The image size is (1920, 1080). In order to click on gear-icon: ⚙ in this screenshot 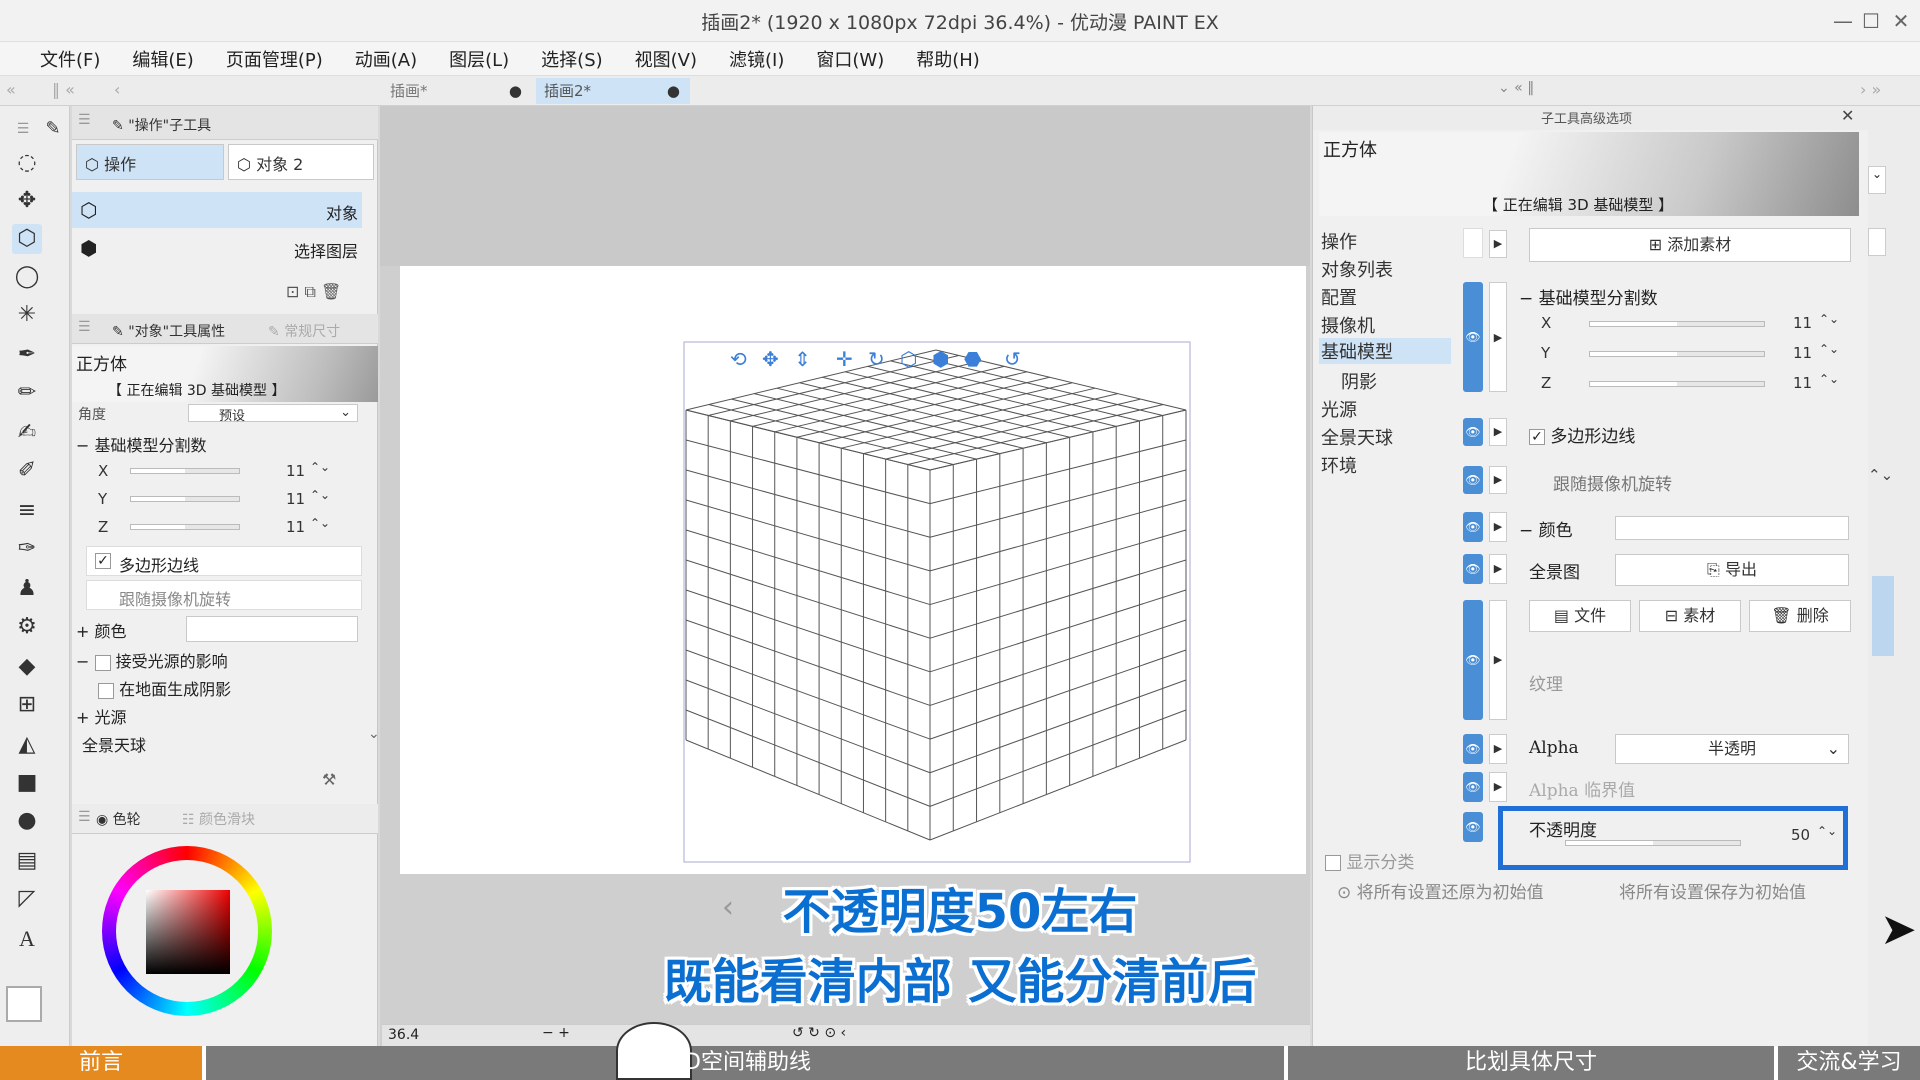, I will do `click(27, 627)`.